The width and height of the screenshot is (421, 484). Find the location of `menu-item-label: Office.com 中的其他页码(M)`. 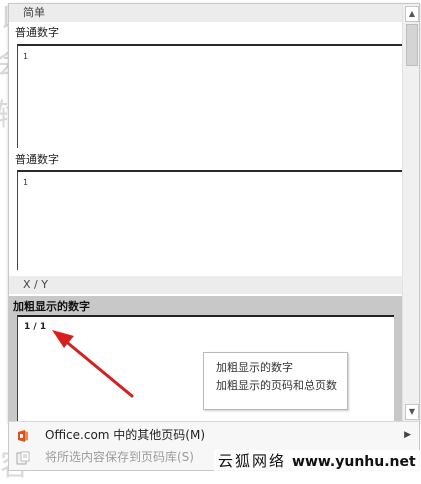

menu-item-label: Office.com 中的其他页码(M) is located at coordinates (125, 435).